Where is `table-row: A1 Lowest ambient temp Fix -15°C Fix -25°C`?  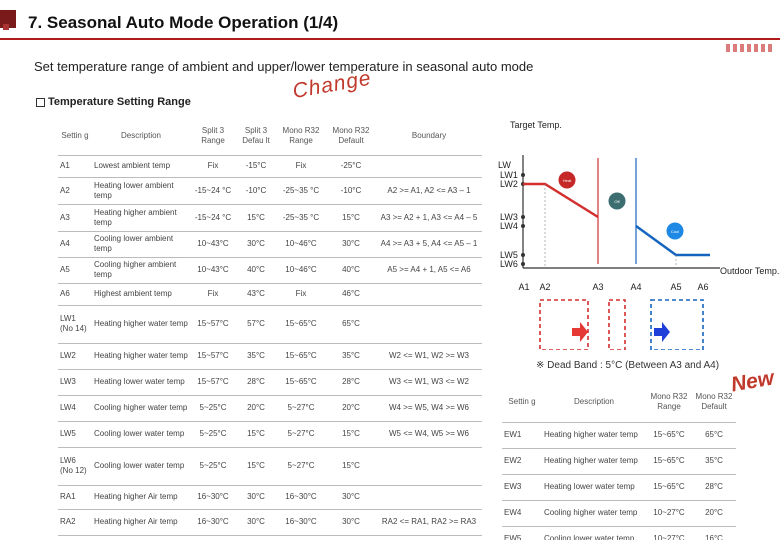 table-row: A1 Lowest ambient temp Fix -15°C Fix -25°C is located at coordinates (270, 166).